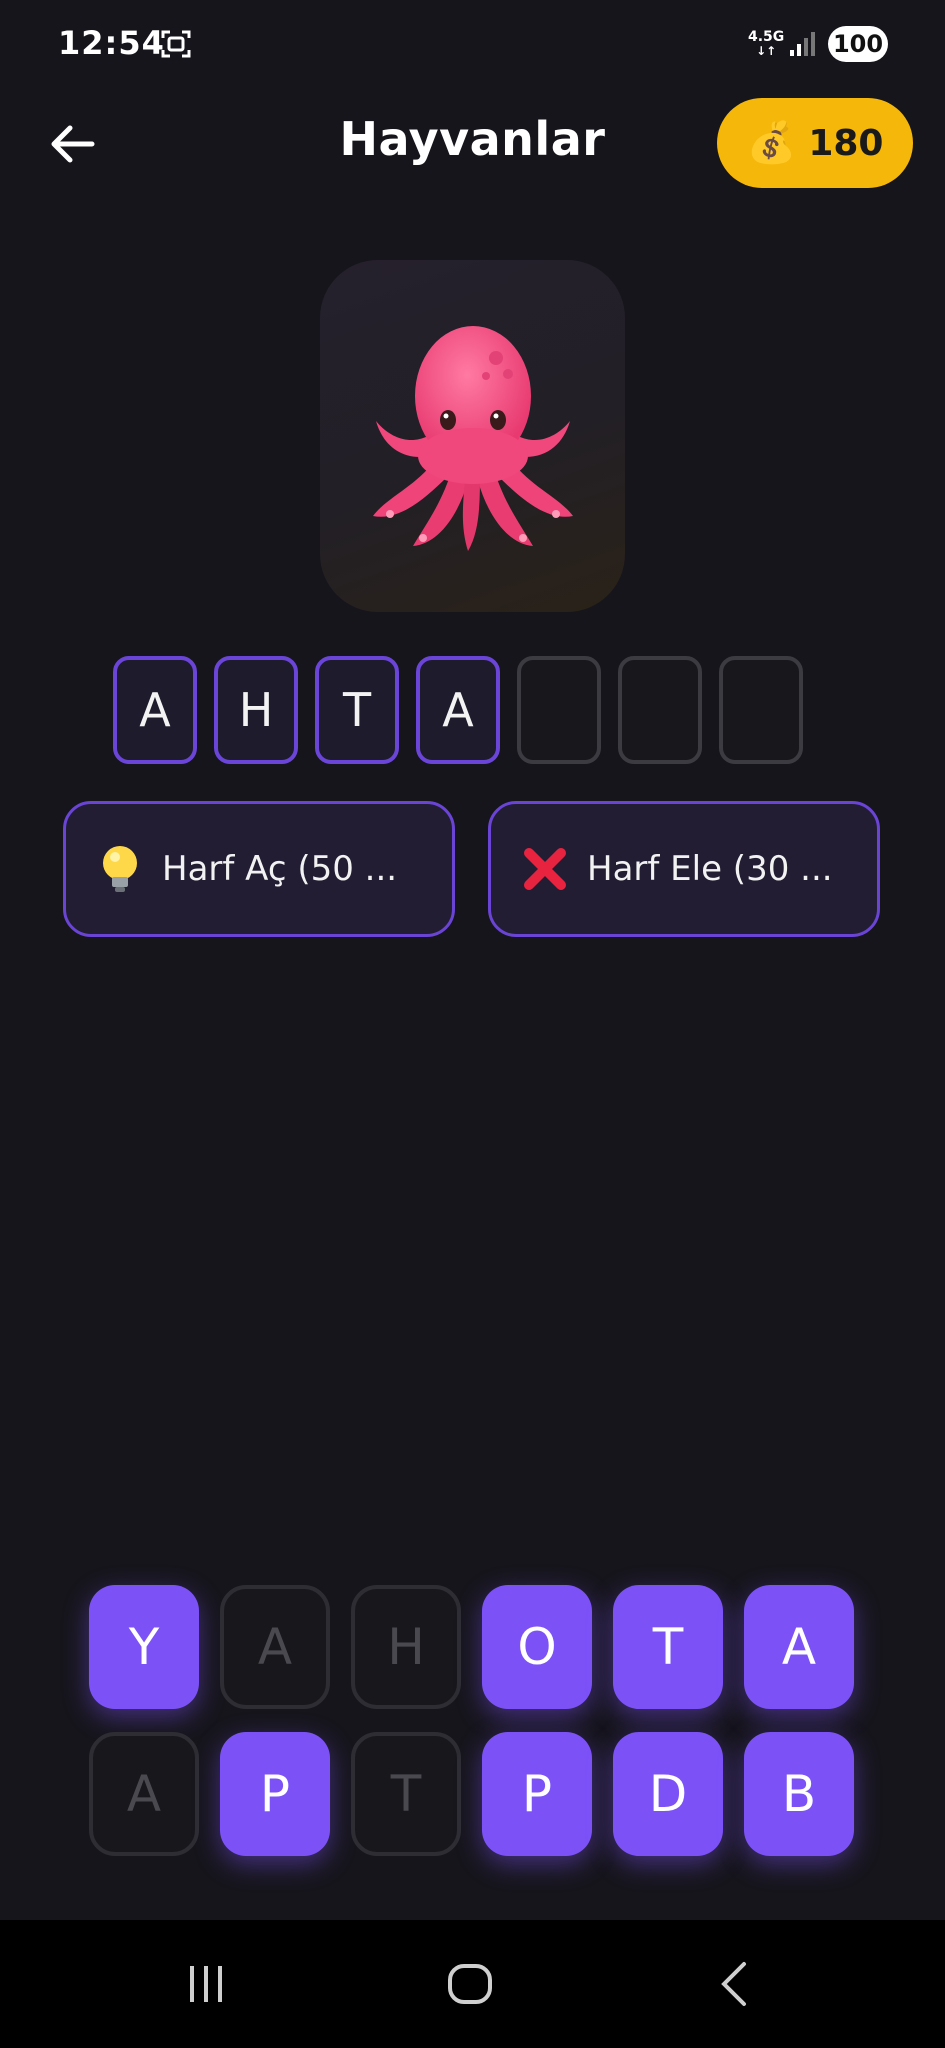  I want to click on coin-count: 180, so click(846, 143).